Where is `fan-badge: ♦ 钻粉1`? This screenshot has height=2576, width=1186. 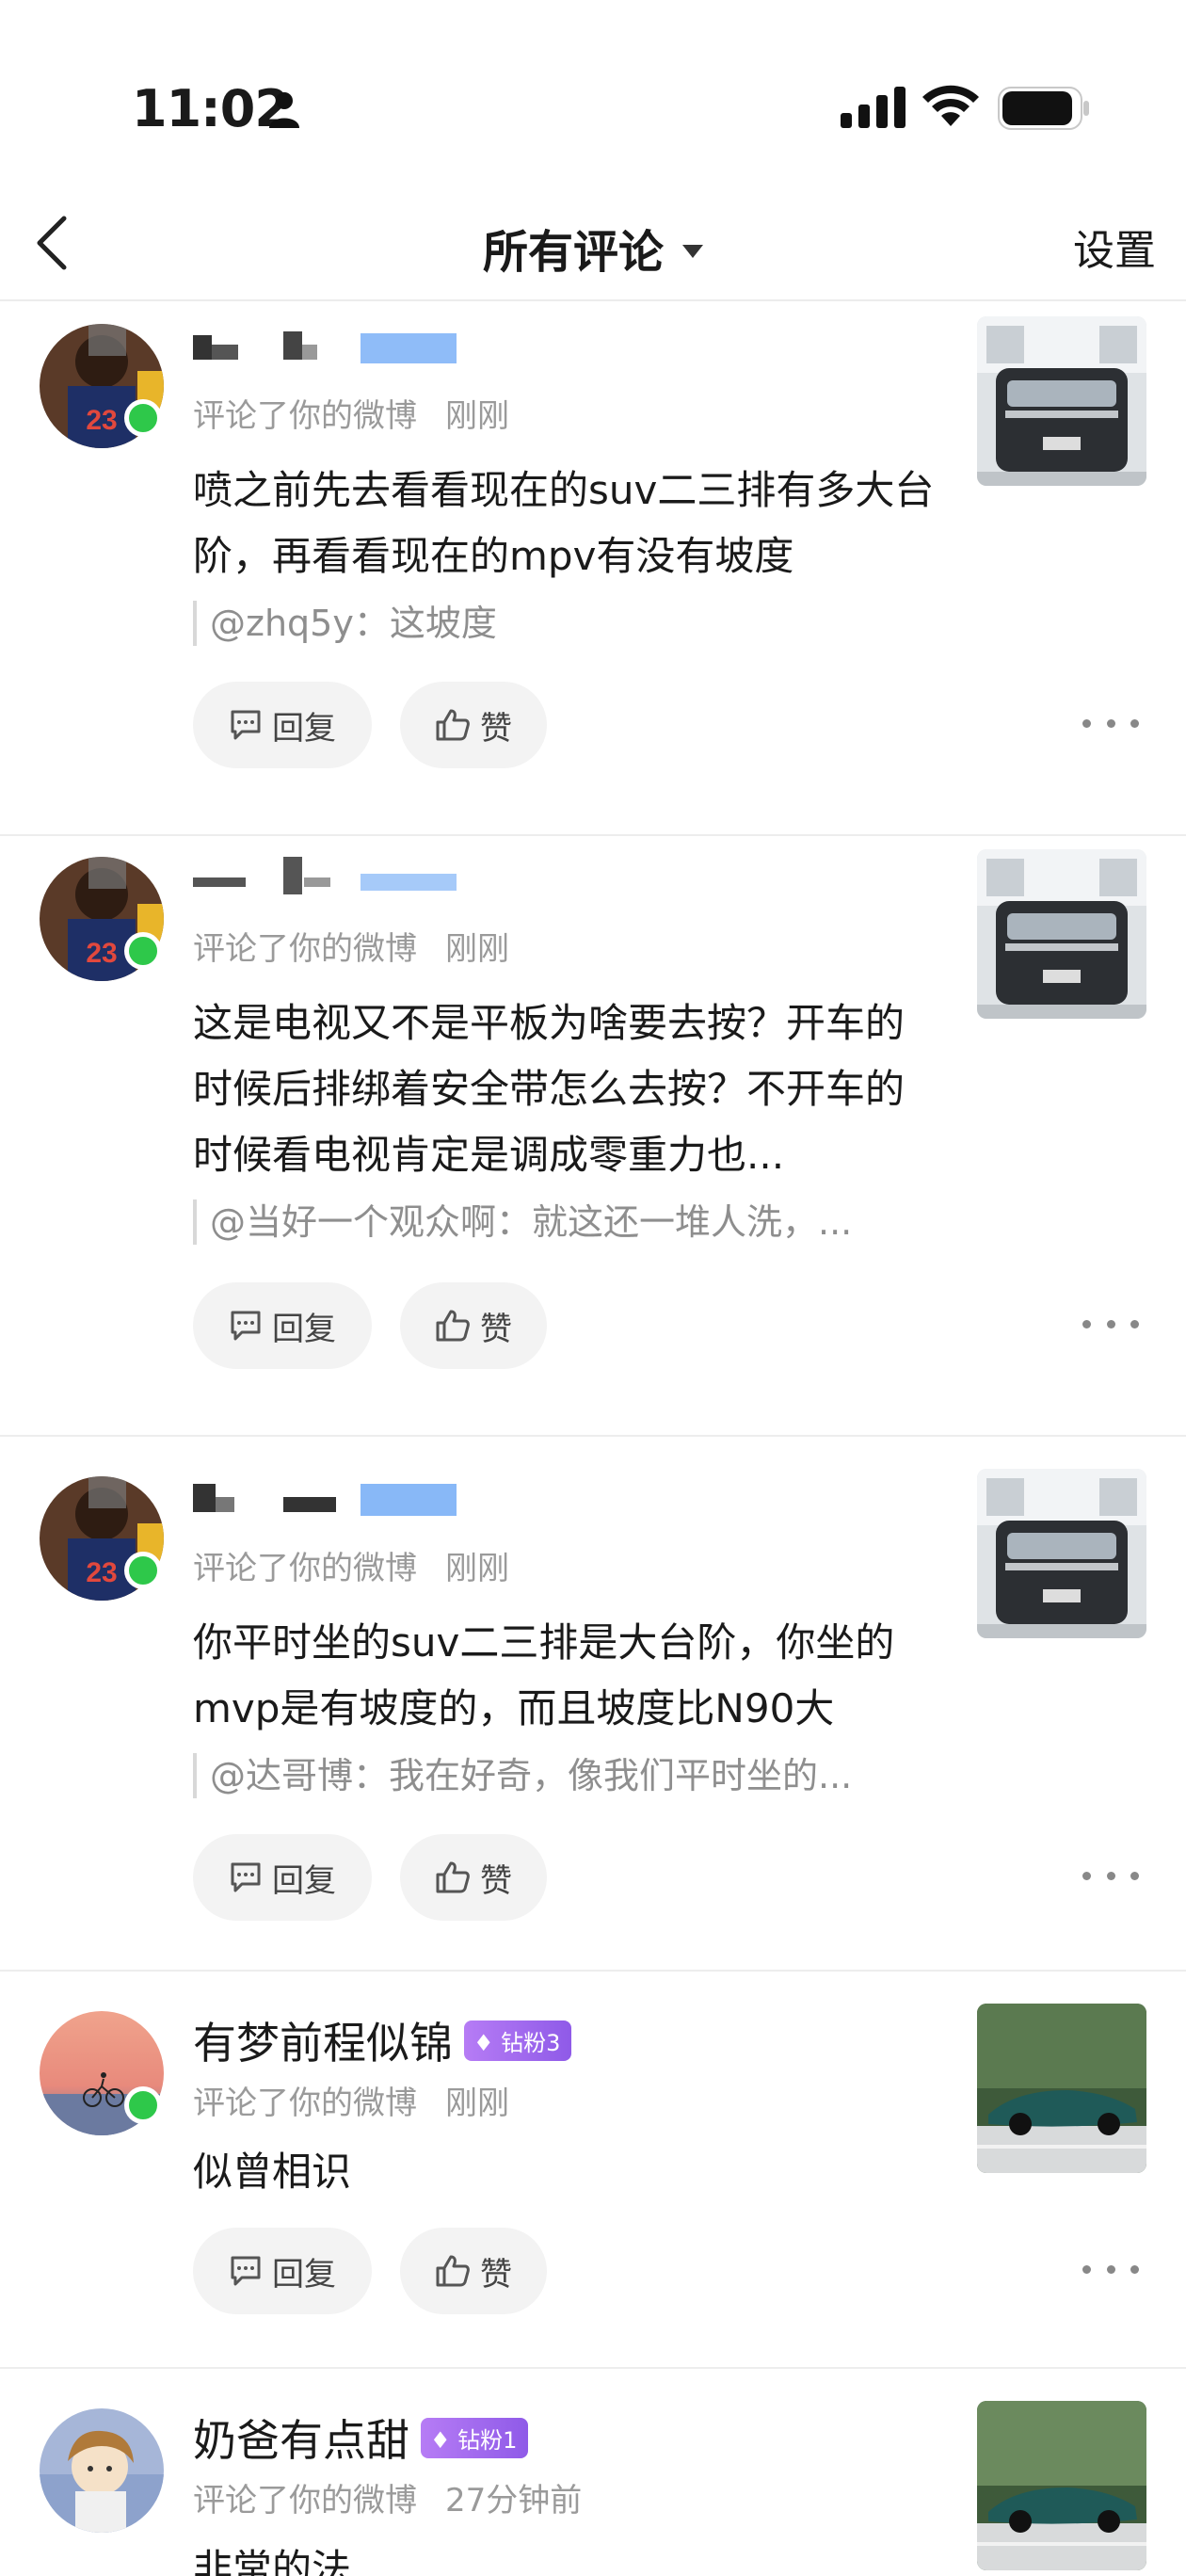 fan-badge: ♦ 钻粉1 is located at coordinates (475, 2438).